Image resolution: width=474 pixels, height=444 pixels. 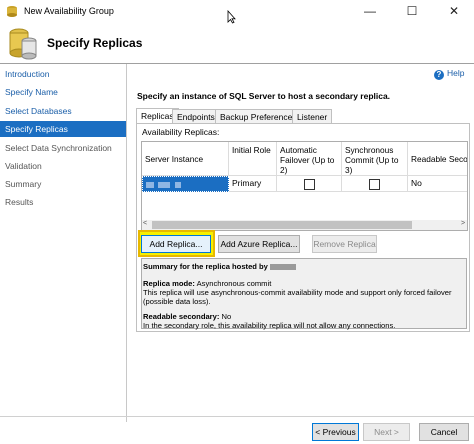 I want to click on app-icon, so click(x=12, y=11).